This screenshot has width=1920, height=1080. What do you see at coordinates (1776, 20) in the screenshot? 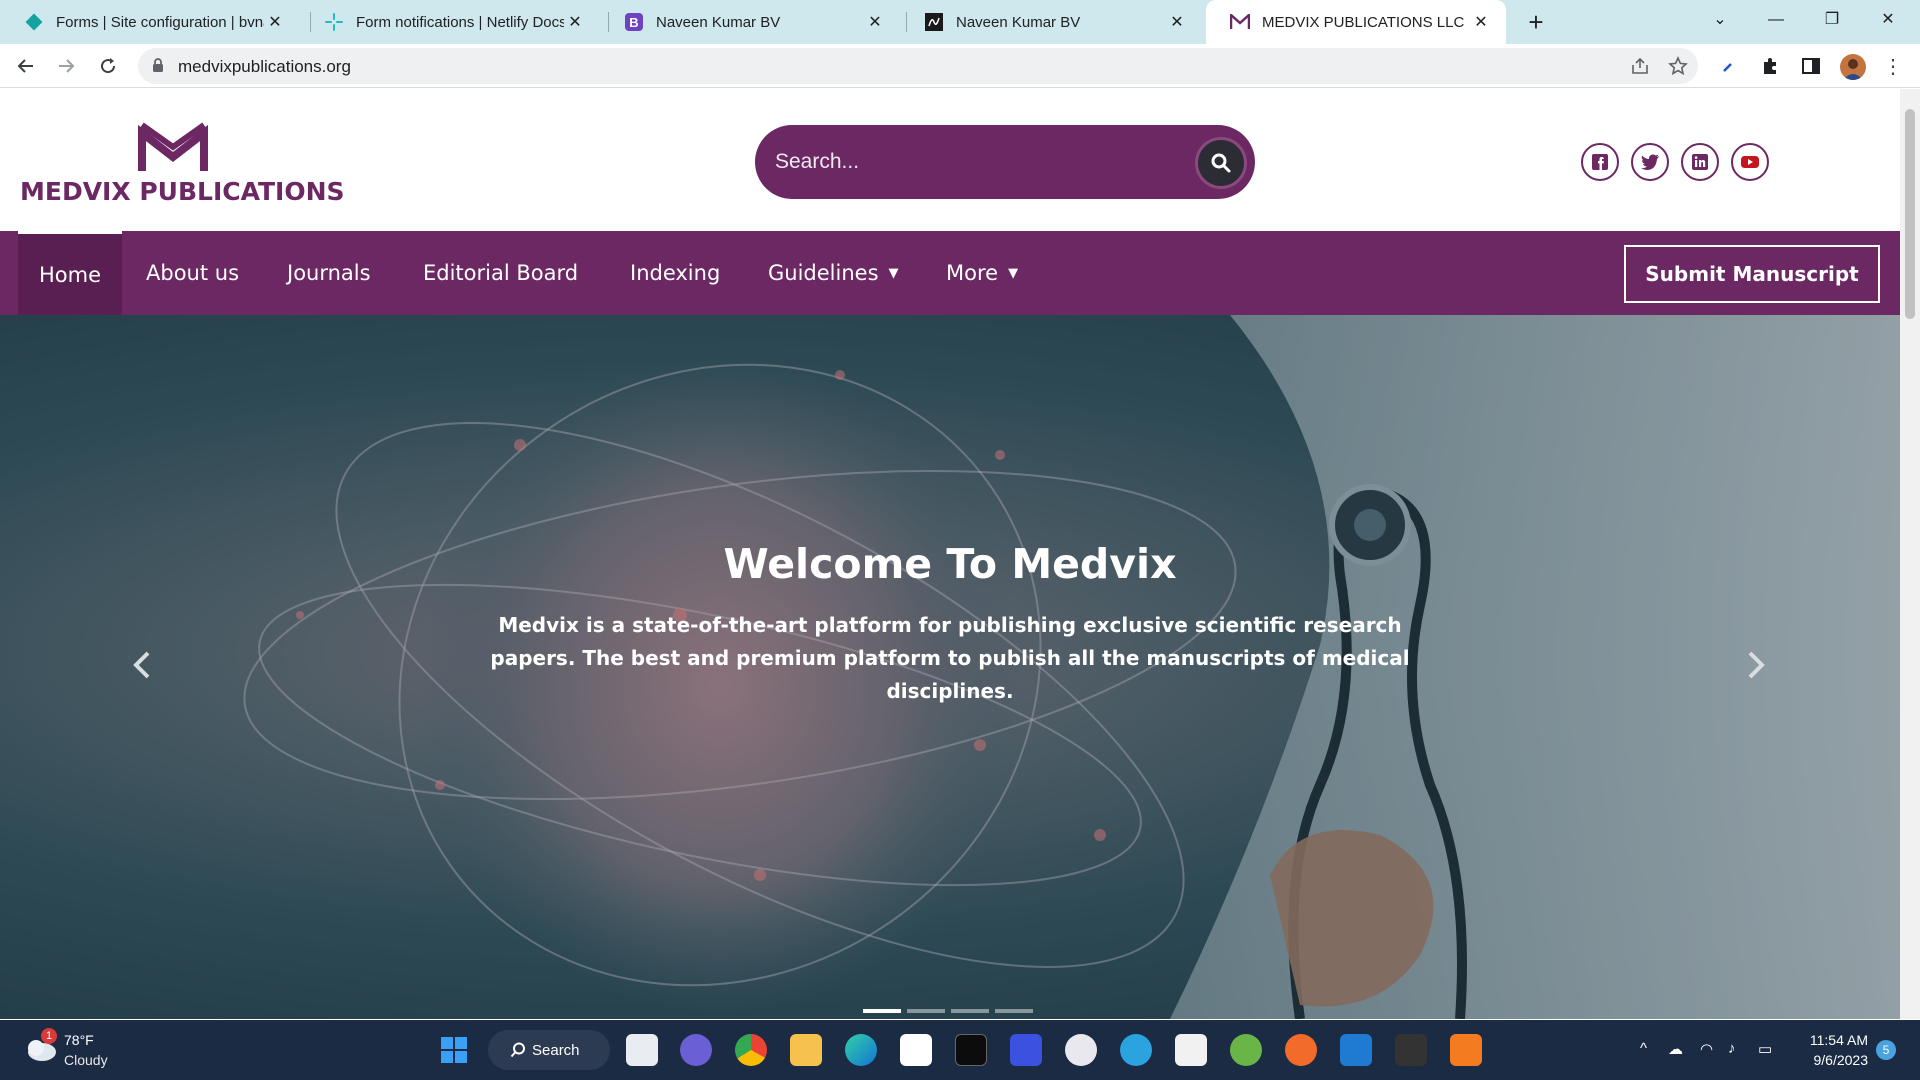
I see `minimize-button: —` at bounding box center [1776, 20].